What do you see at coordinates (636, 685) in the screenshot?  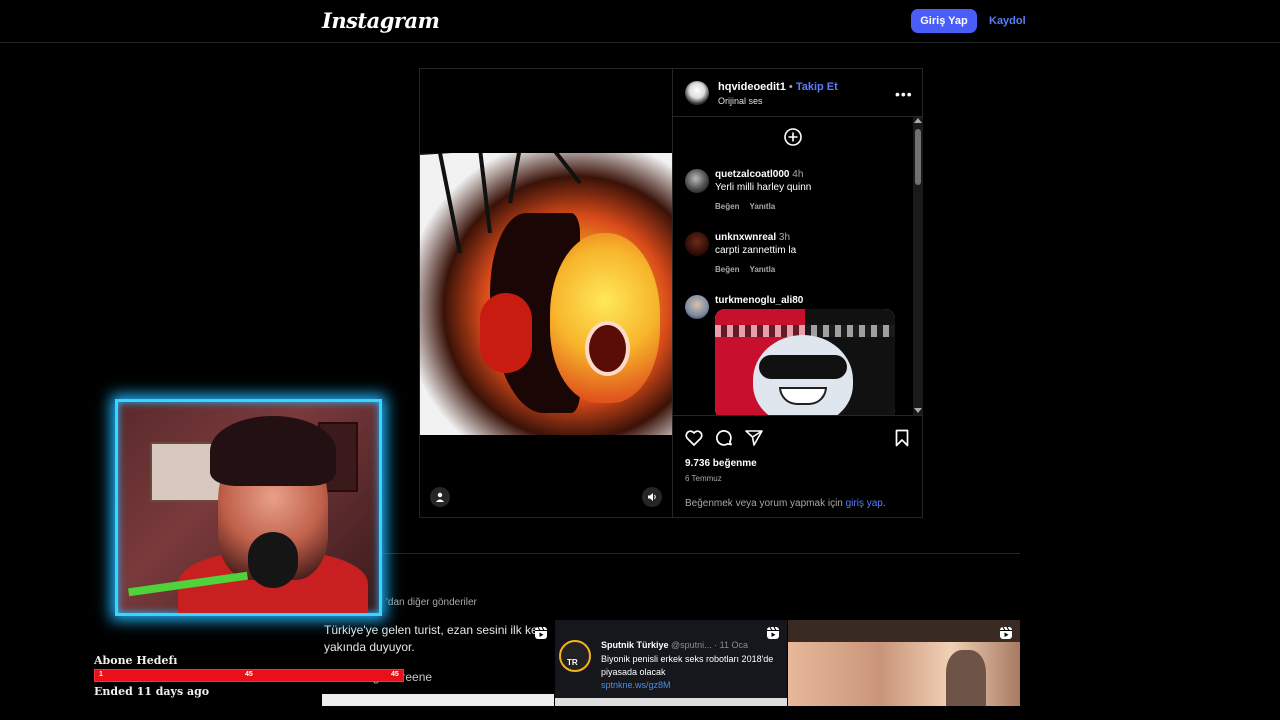 I see `thumbnail-link: sptnkne.ws/gz8M` at bounding box center [636, 685].